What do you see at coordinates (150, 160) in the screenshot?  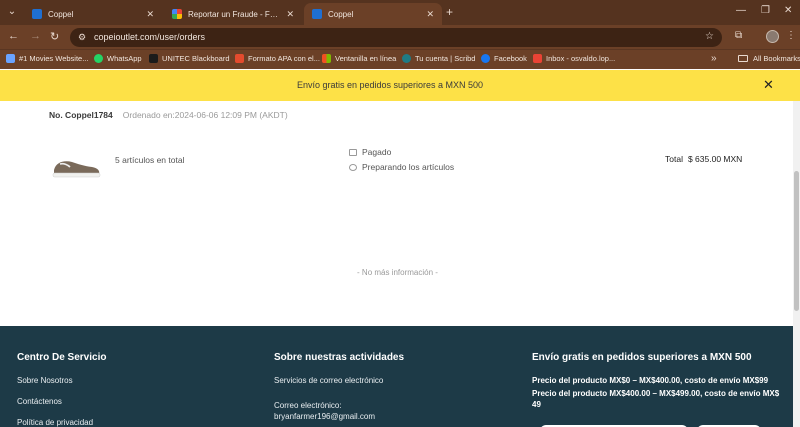 I see `items-total: 5 artículos en total` at bounding box center [150, 160].